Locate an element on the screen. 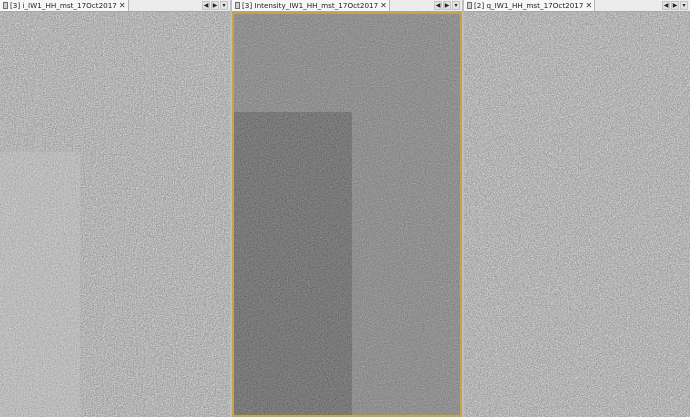 Image resolution: width=690 pixels, height=417 pixels. tab-label: [3] Intensity_IW1_HH_mst_17Oct2017 is located at coordinates (310, 5).